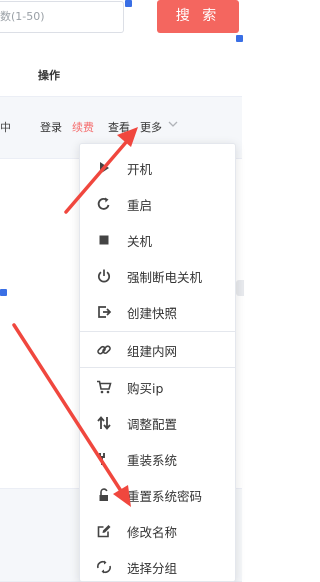  Describe the element at coordinates (104, 350) in the screenshot. I see `link-icon` at that location.